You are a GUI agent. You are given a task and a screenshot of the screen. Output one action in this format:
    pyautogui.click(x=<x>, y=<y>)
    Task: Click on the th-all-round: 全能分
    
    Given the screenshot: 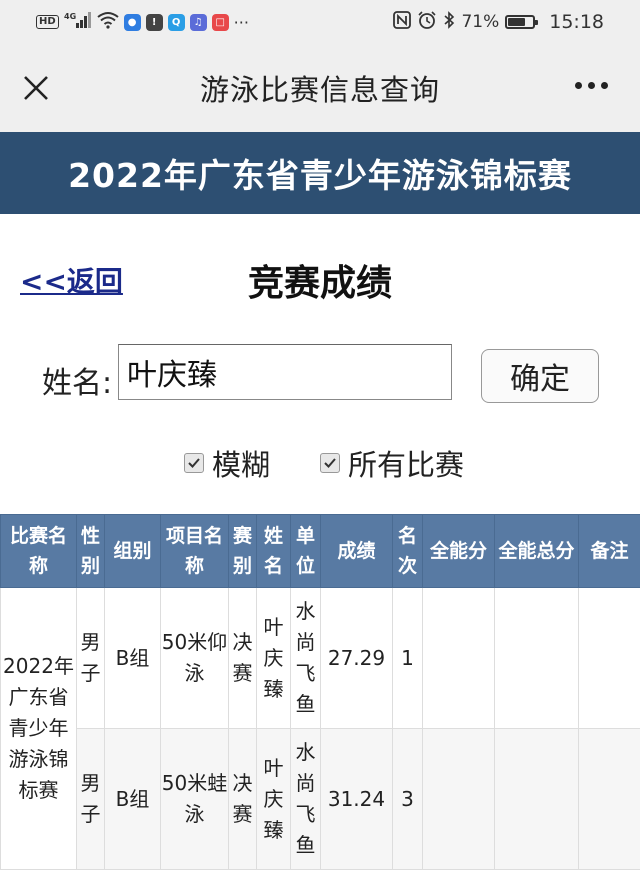 What is the action you would take?
    pyautogui.click(x=458, y=551)
    